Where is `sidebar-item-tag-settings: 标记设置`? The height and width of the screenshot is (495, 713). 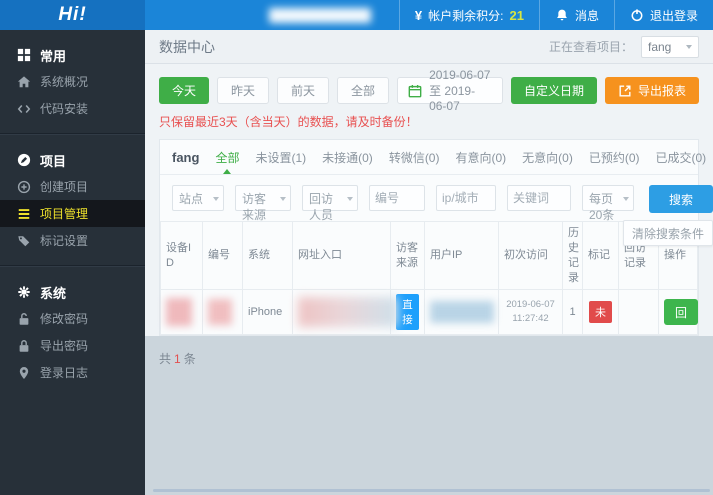 sidebar-item-tag-settings: 标记设置 is located at coordinates (72, 240).